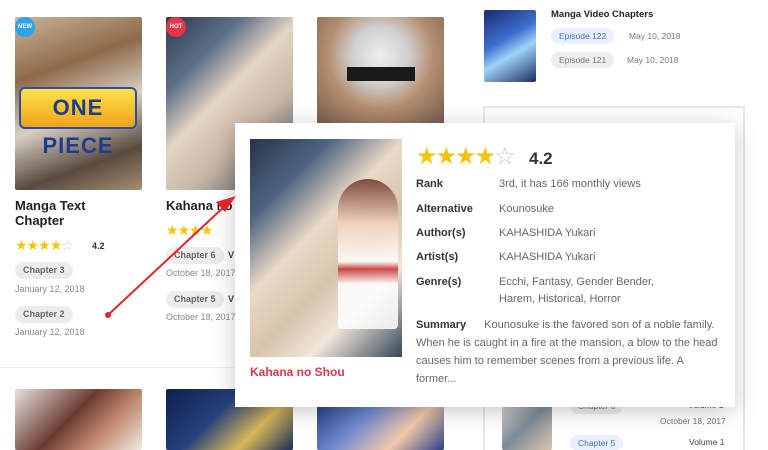 This screenshot has width=768, height=450. Describe the element at coordinates (429, 184) in the screenshot. I see `field-label-rank: Rank` at that location.